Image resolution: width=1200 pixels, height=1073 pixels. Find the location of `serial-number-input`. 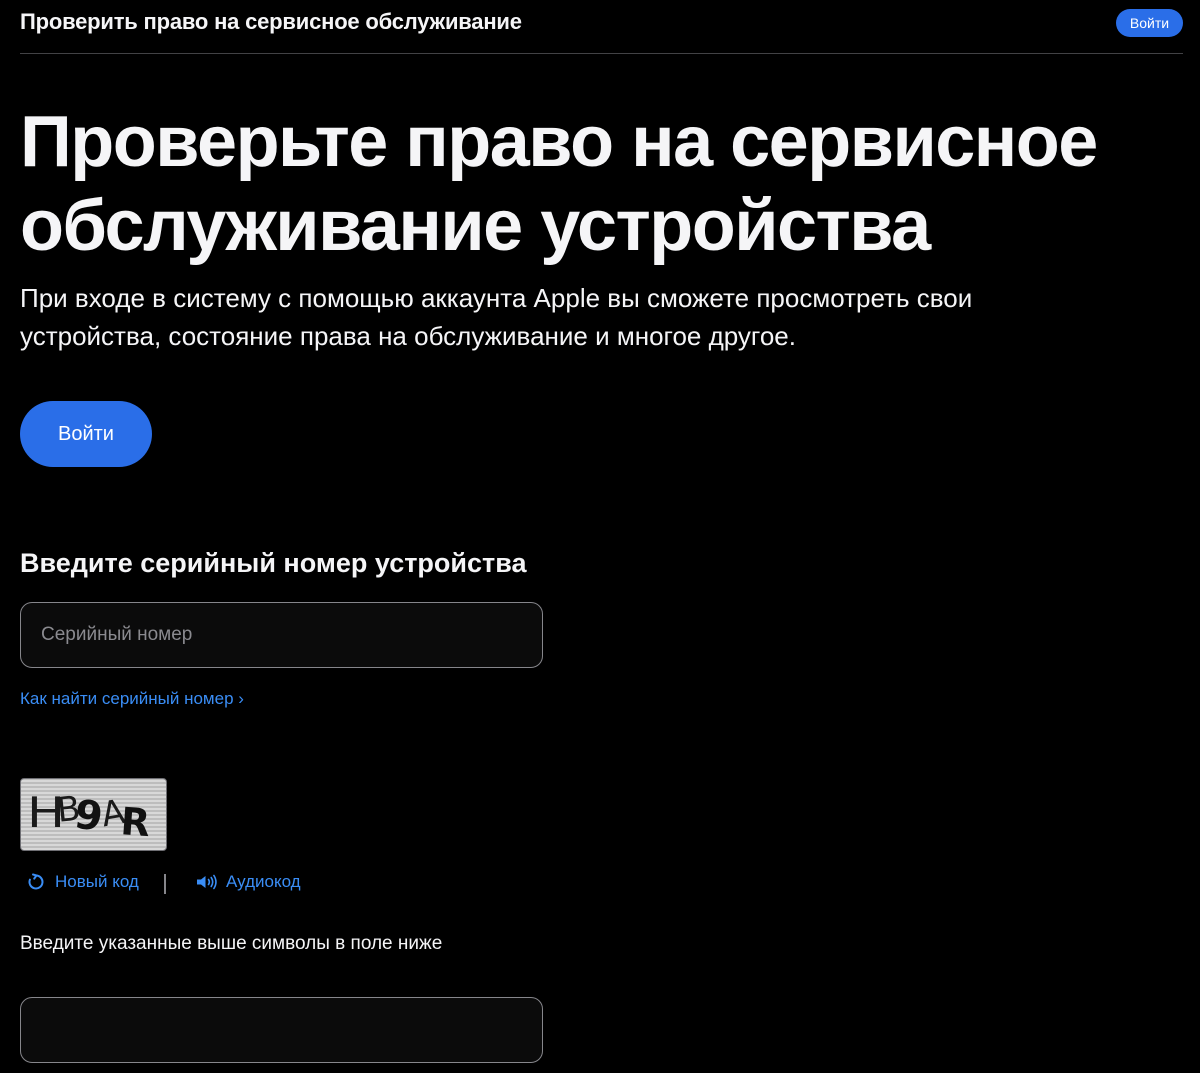

serial-number-input is located at coordinates (281, 635).